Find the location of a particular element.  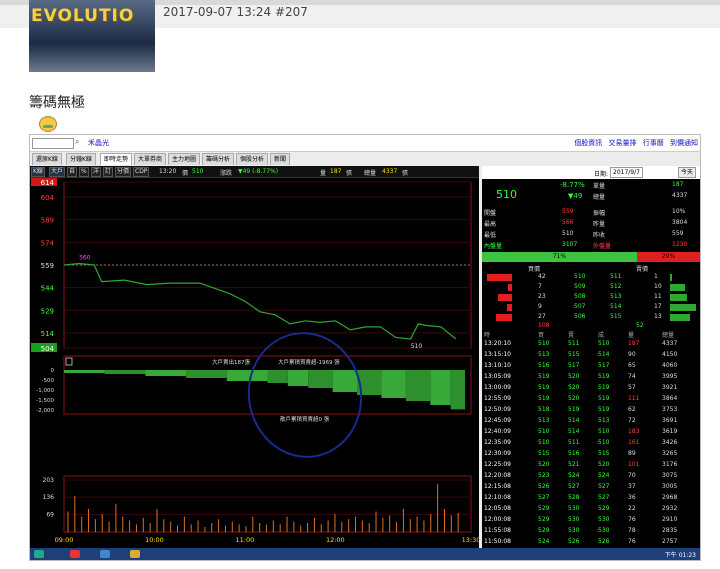

tab-bar: 還原K線 分鐘K線 即時走勢 大單券商 主力地圖 籌碼分析 個股分析 新聞 is located at coordinates (365, 159).